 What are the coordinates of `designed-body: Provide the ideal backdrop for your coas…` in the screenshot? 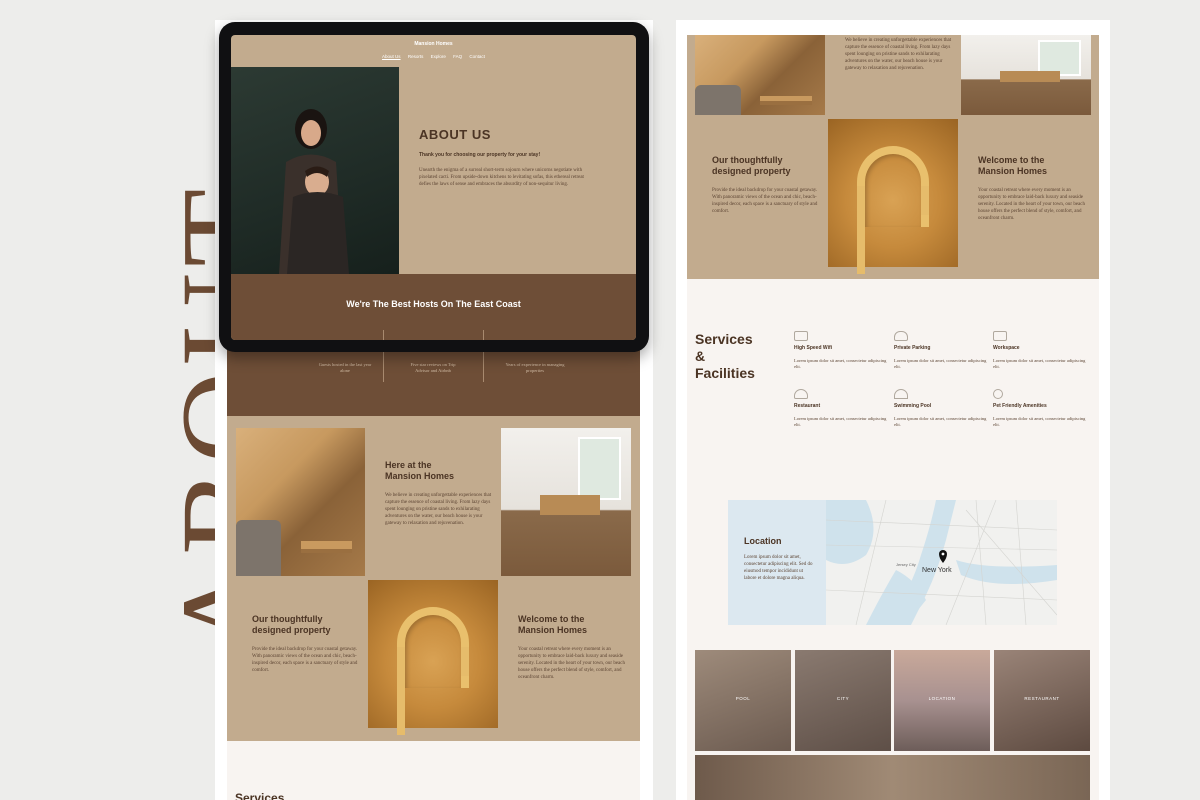 It's located at (305, 660).